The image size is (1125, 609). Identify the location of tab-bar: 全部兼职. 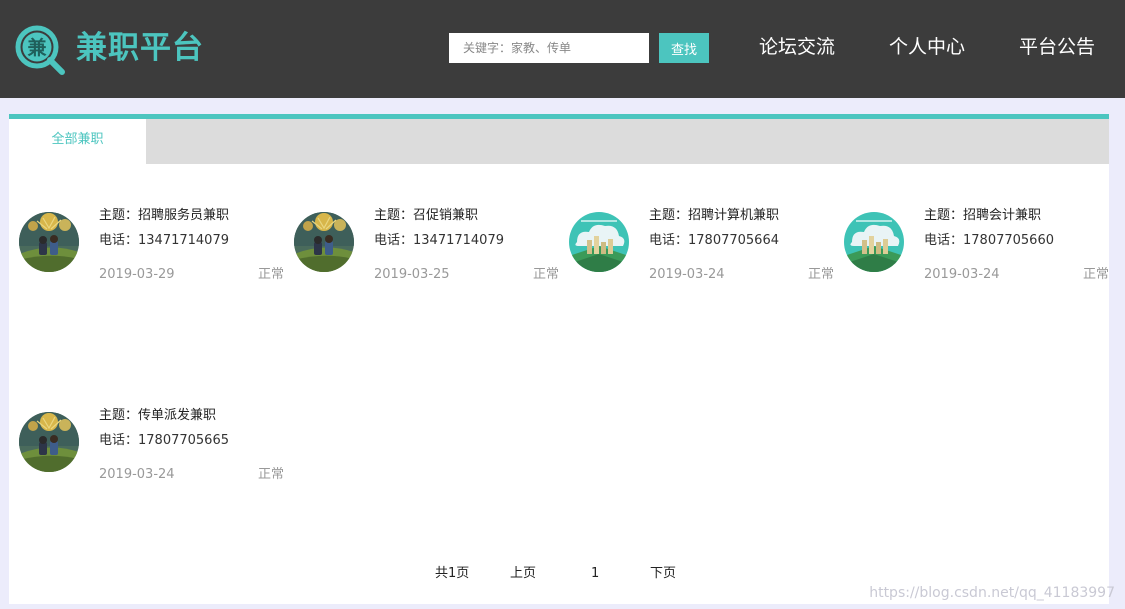
(559, 141).